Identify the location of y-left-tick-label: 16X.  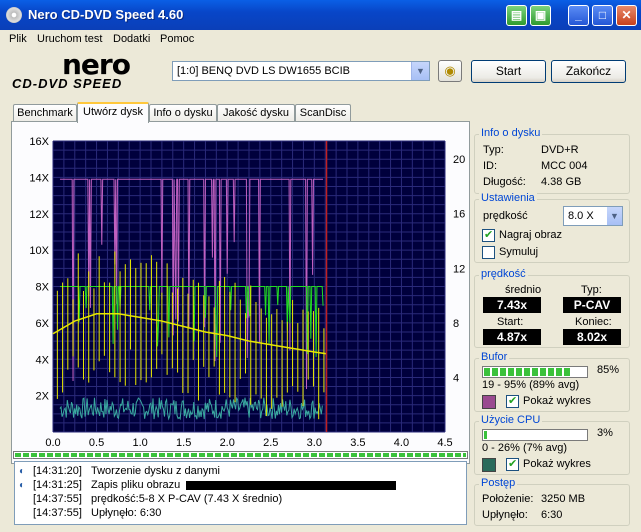
(39, 142).